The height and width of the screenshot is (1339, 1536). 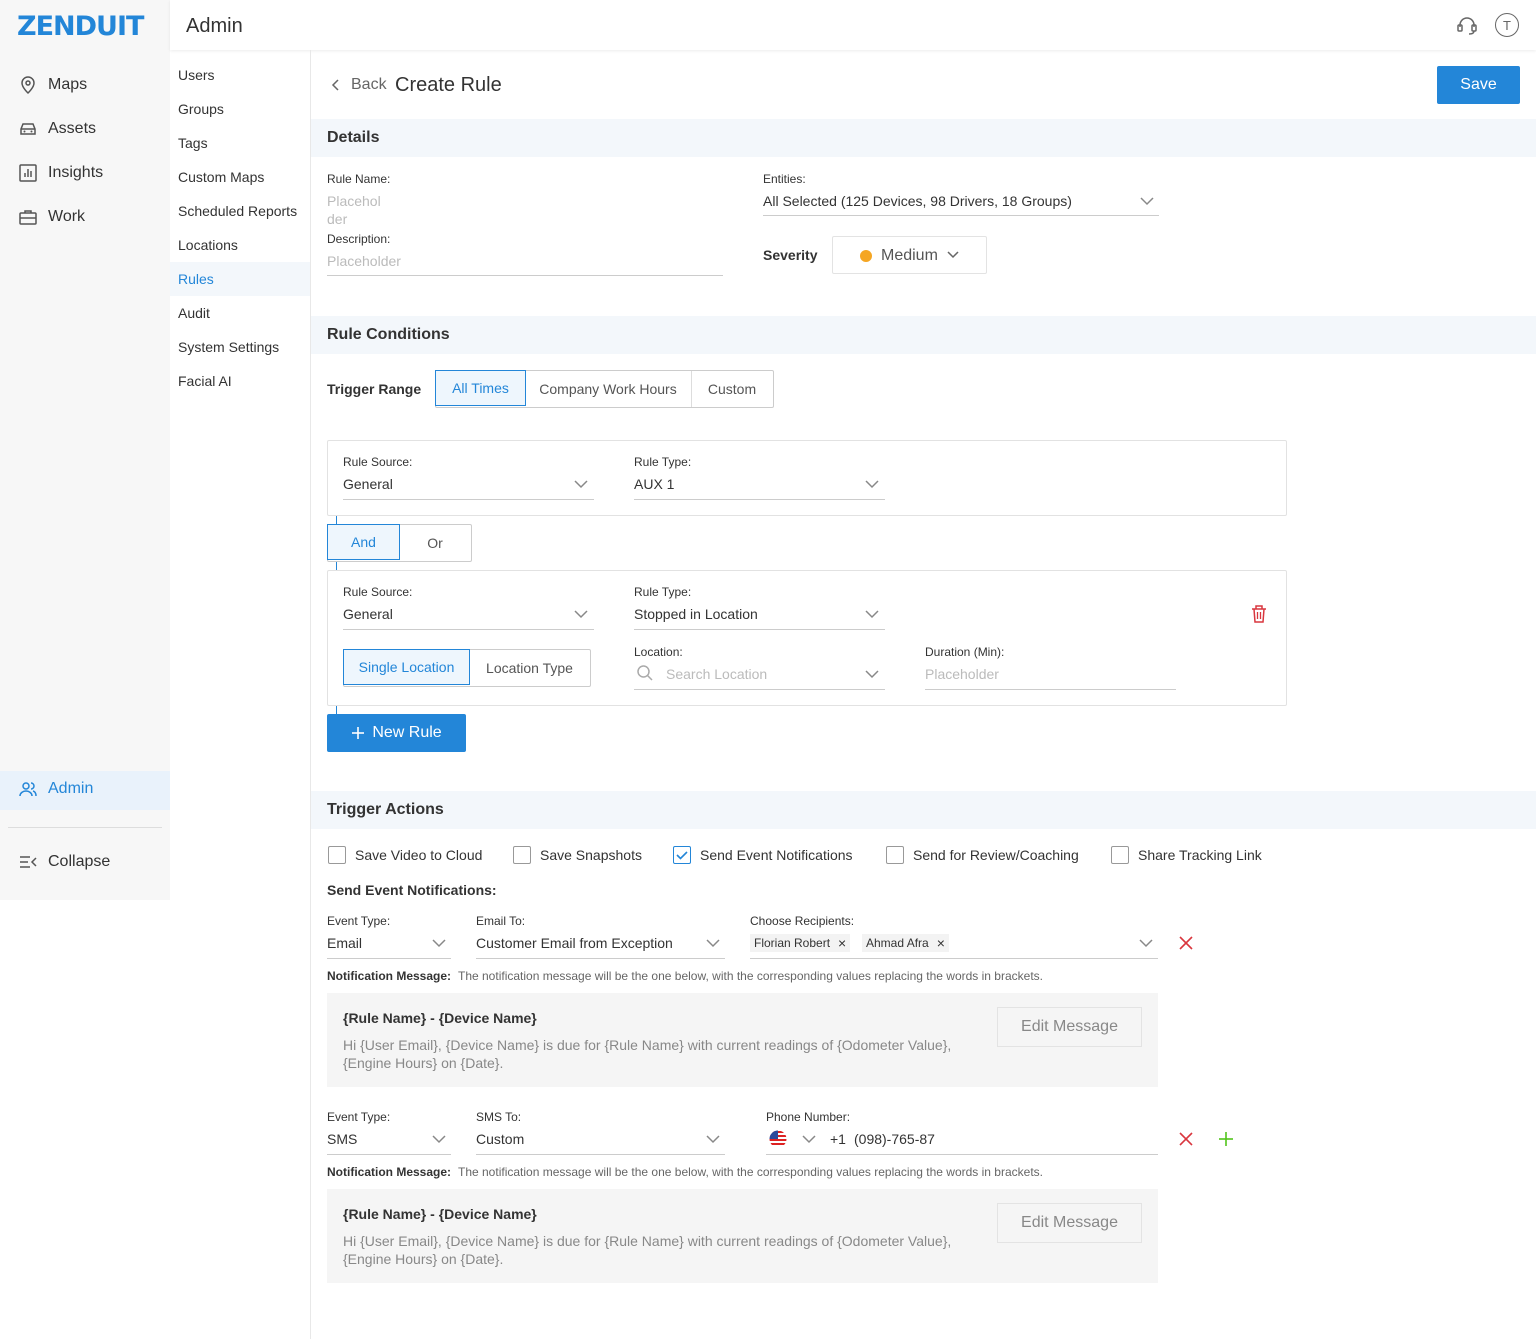 What do you see at coordinates (378, 462) in the screenshot?
I see `rule1-source-label: Rule Source:` at bounding box center [378, 462].